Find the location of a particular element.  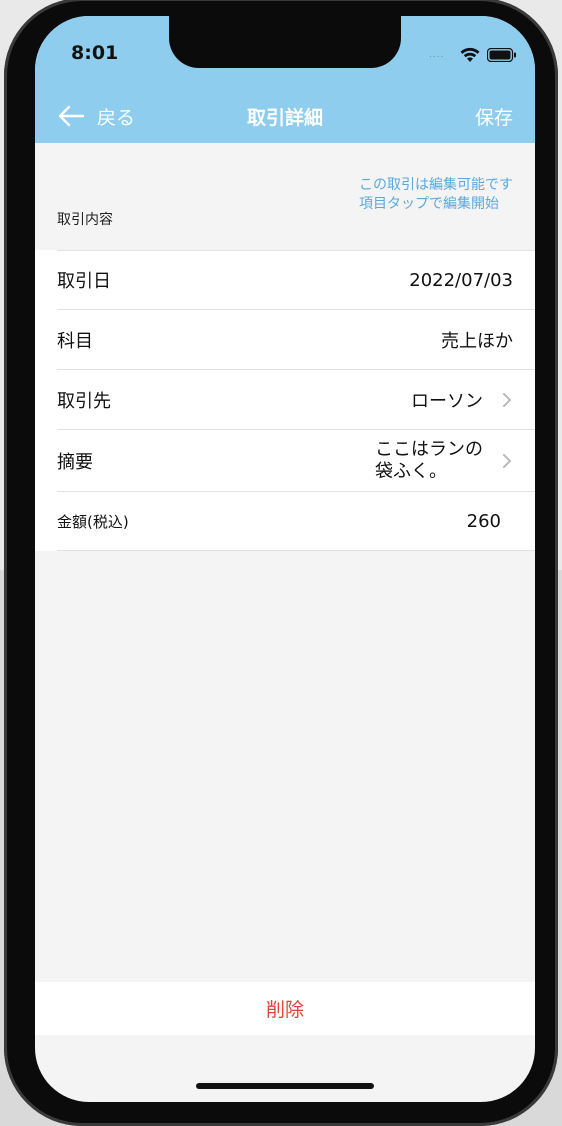

row-value: 売上ほか is located at coordinates (477, 341).